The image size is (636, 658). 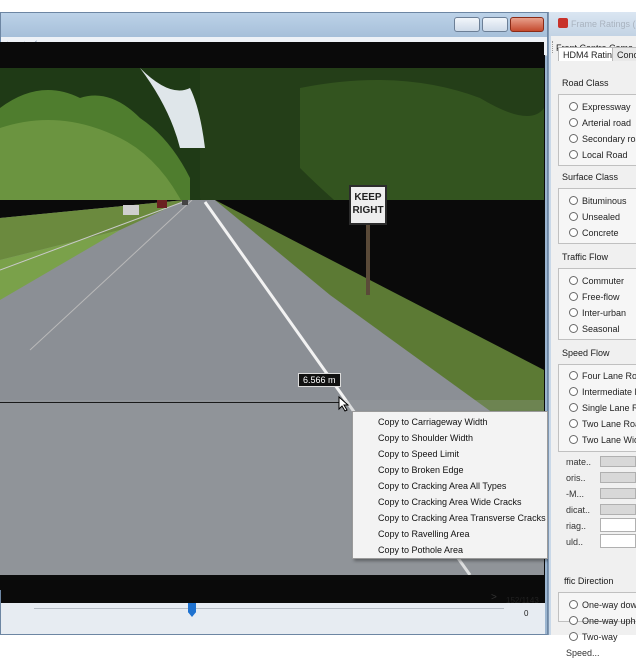 What do you see at coordinates (618, 525) in the screenshot?
I see `field-carriageway` at bounding box center [618, 525].